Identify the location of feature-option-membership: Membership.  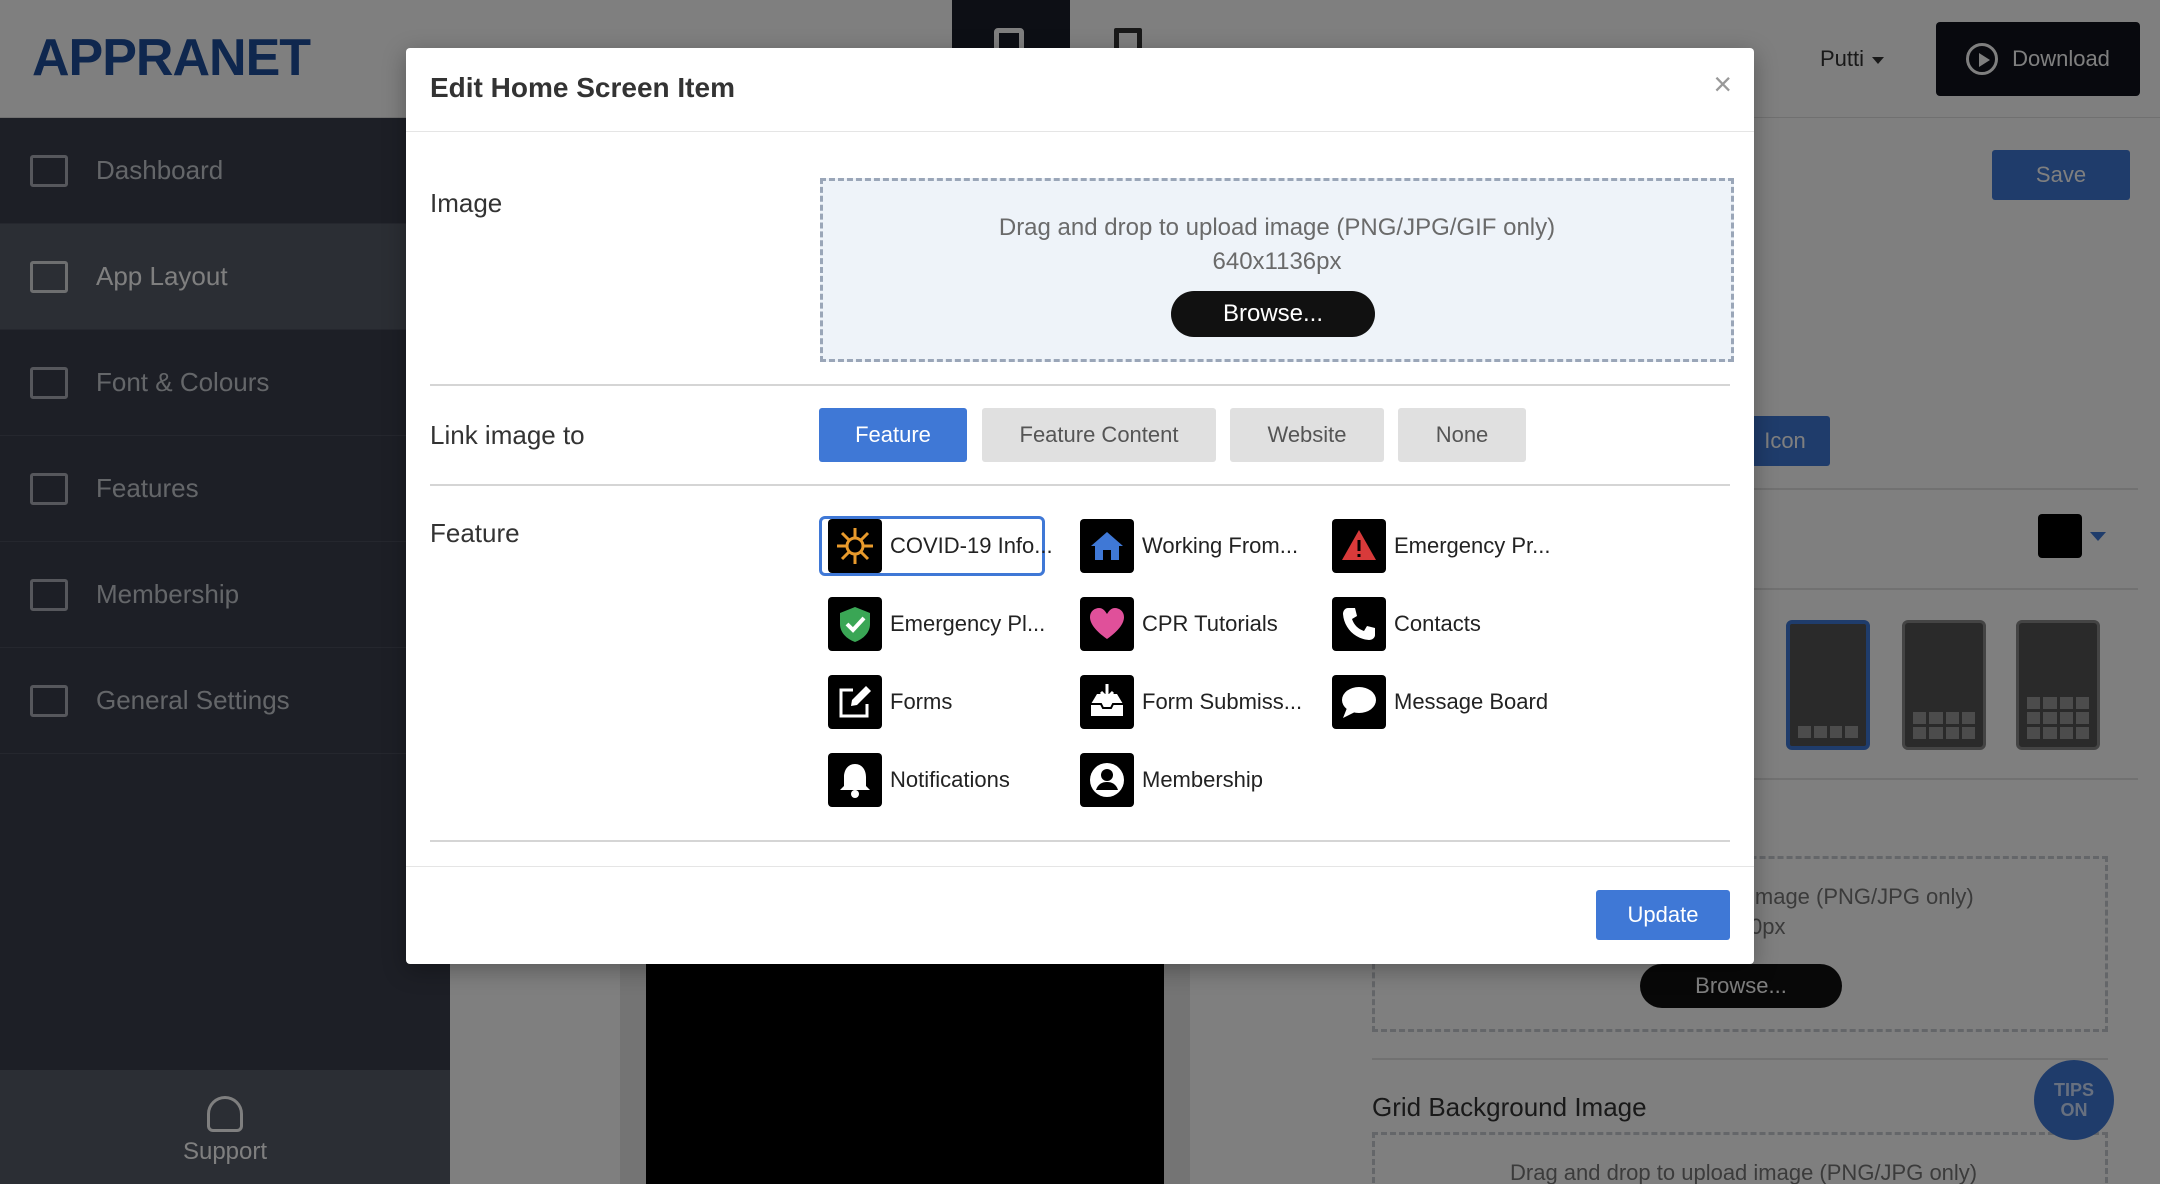
(1184, 780).